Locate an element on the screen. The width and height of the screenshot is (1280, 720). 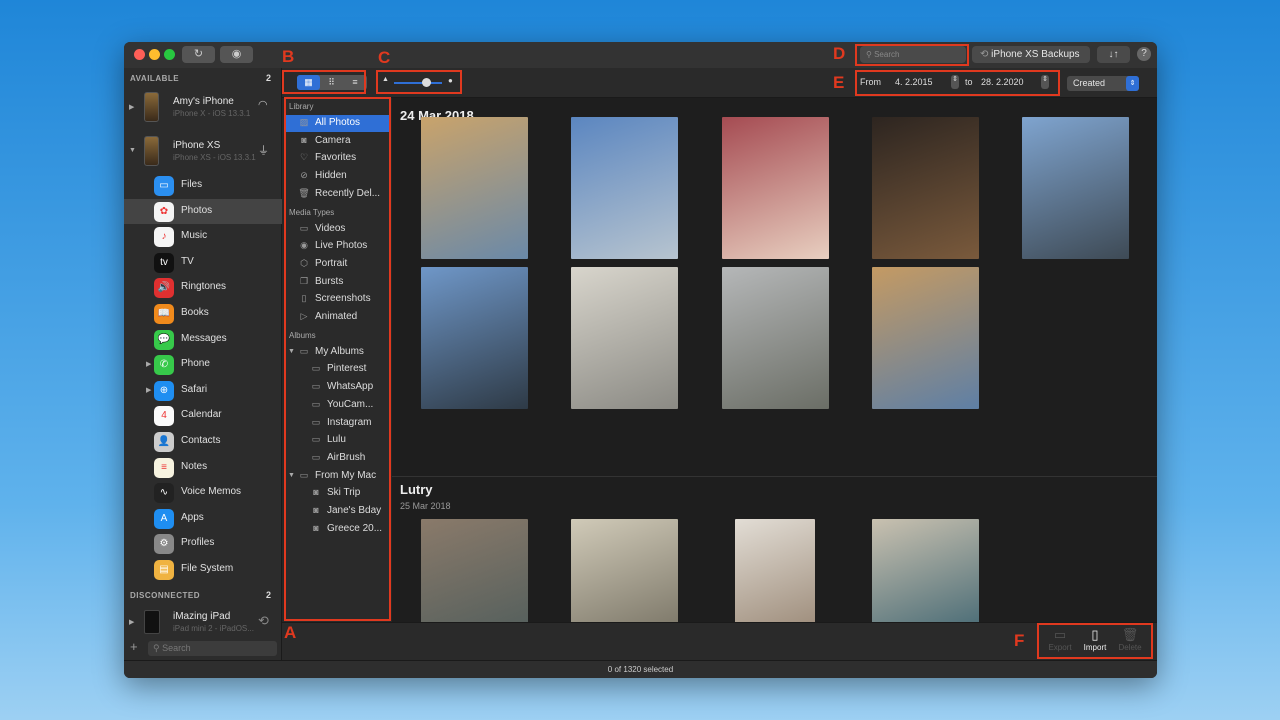
minimize-button is located at coordinates (154, 54).